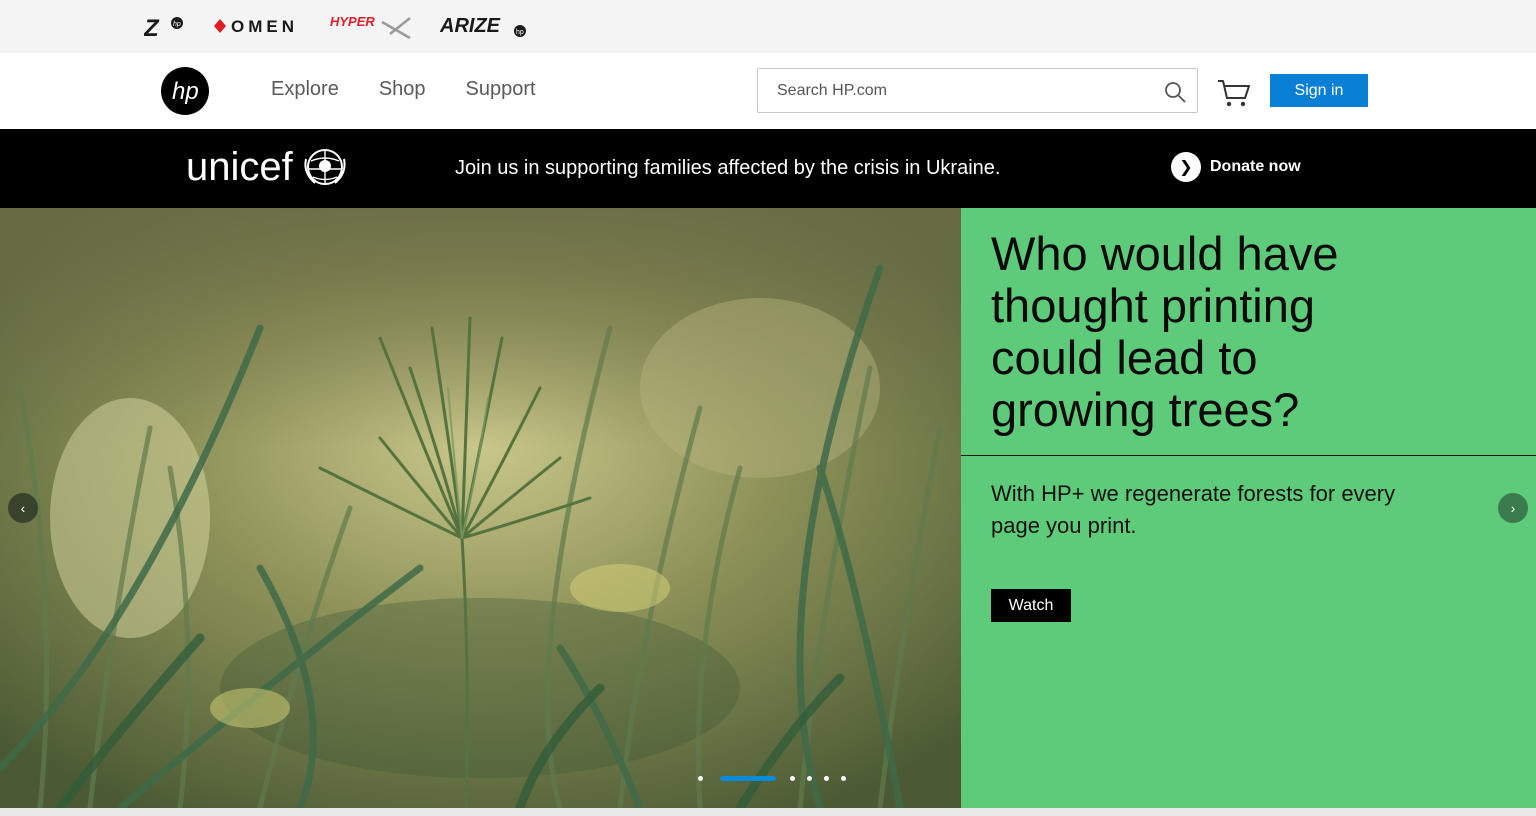  I want to click on nav-item-support: Support, so click(501, 89).